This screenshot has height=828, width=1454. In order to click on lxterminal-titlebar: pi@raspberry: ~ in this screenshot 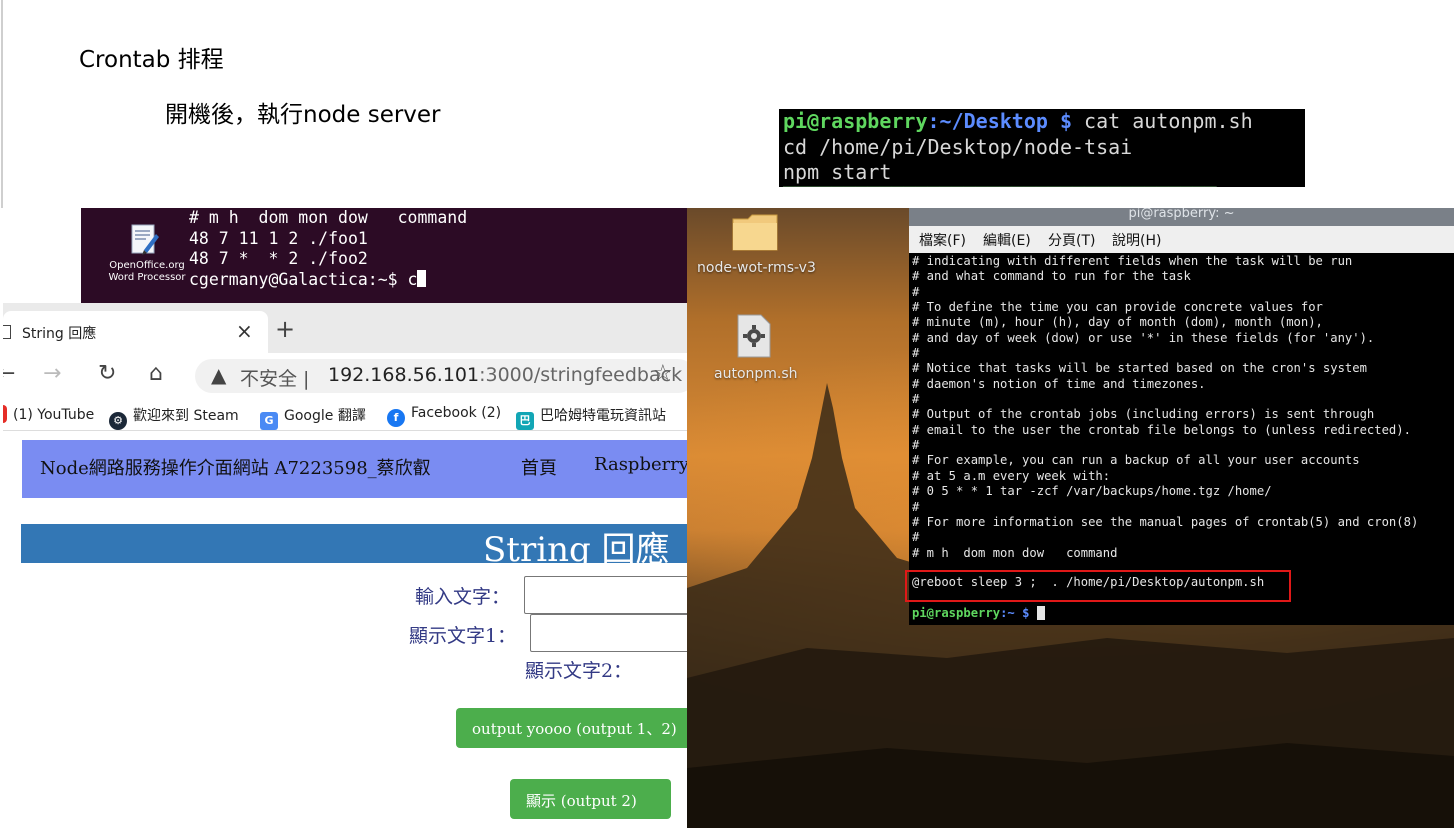, I will do `click(1181, 217)`.